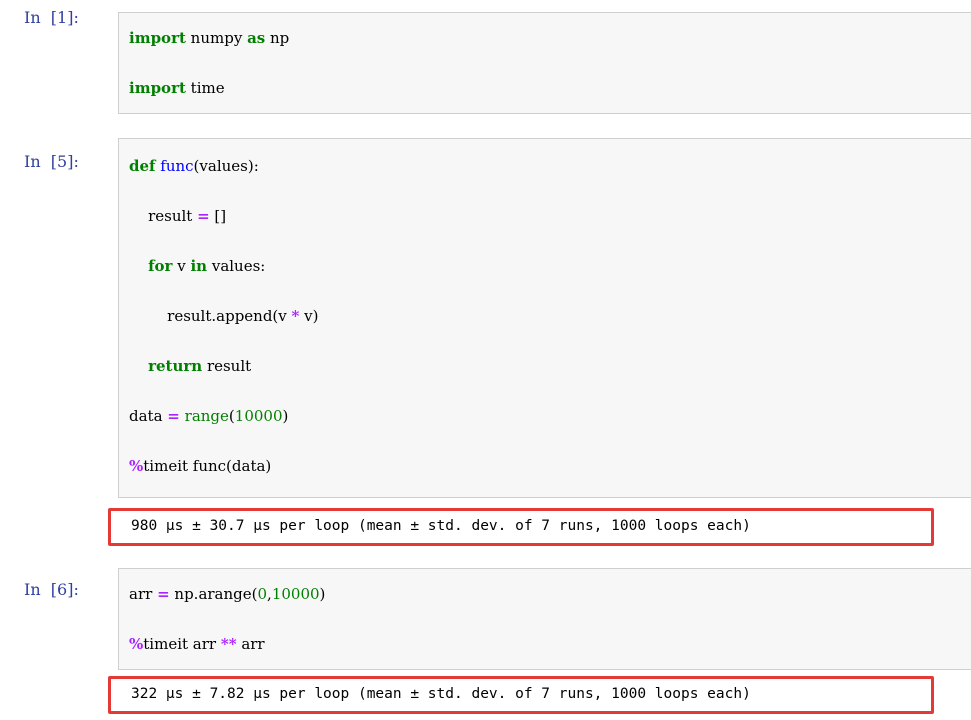  What do you see at coordinates (51, 17) in the screenshot?
I see `cell-prompt: In [1]:` at bounding box center [51, 17].